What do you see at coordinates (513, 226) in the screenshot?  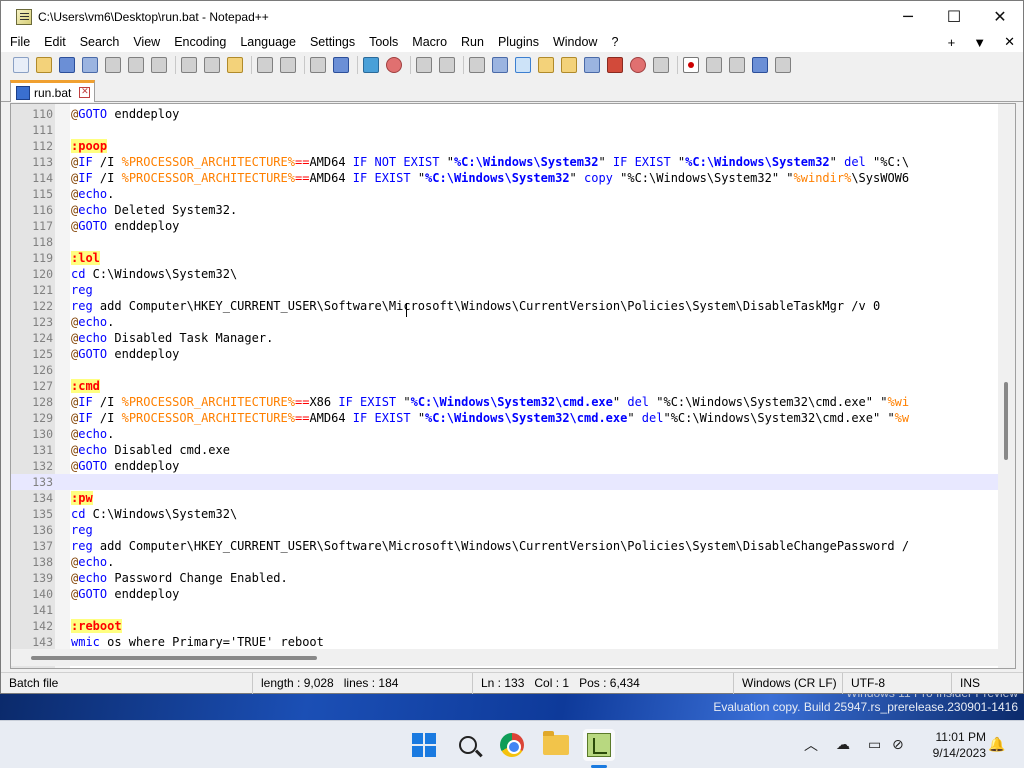 I see `code-line: 117 @GOTO enddeploy` at bounding box center [513, 226].